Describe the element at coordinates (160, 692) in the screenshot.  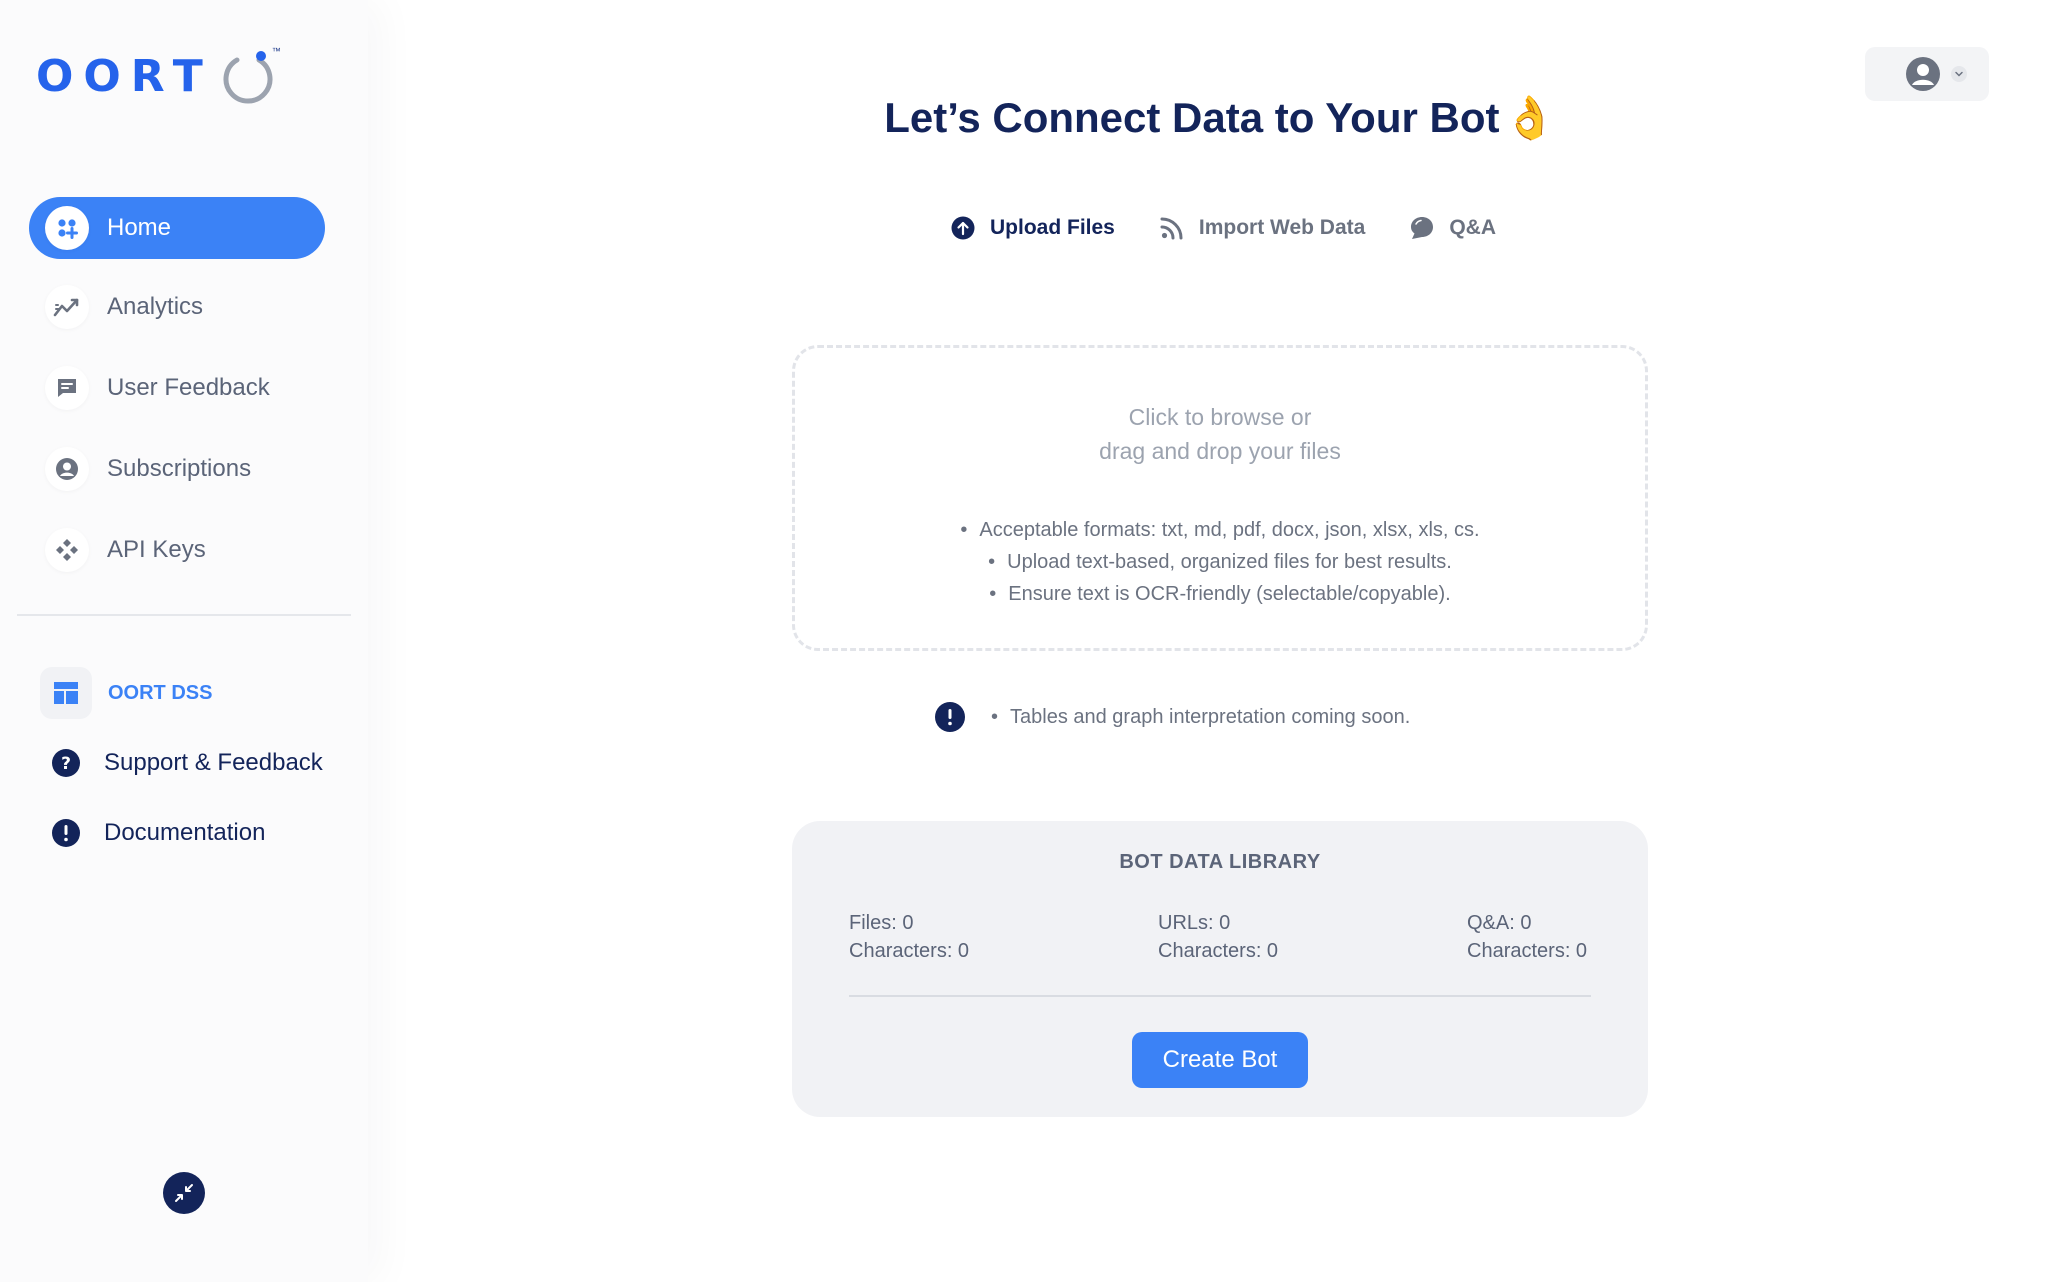
I see `sidebar-link-label: OORT DSS` at that location.